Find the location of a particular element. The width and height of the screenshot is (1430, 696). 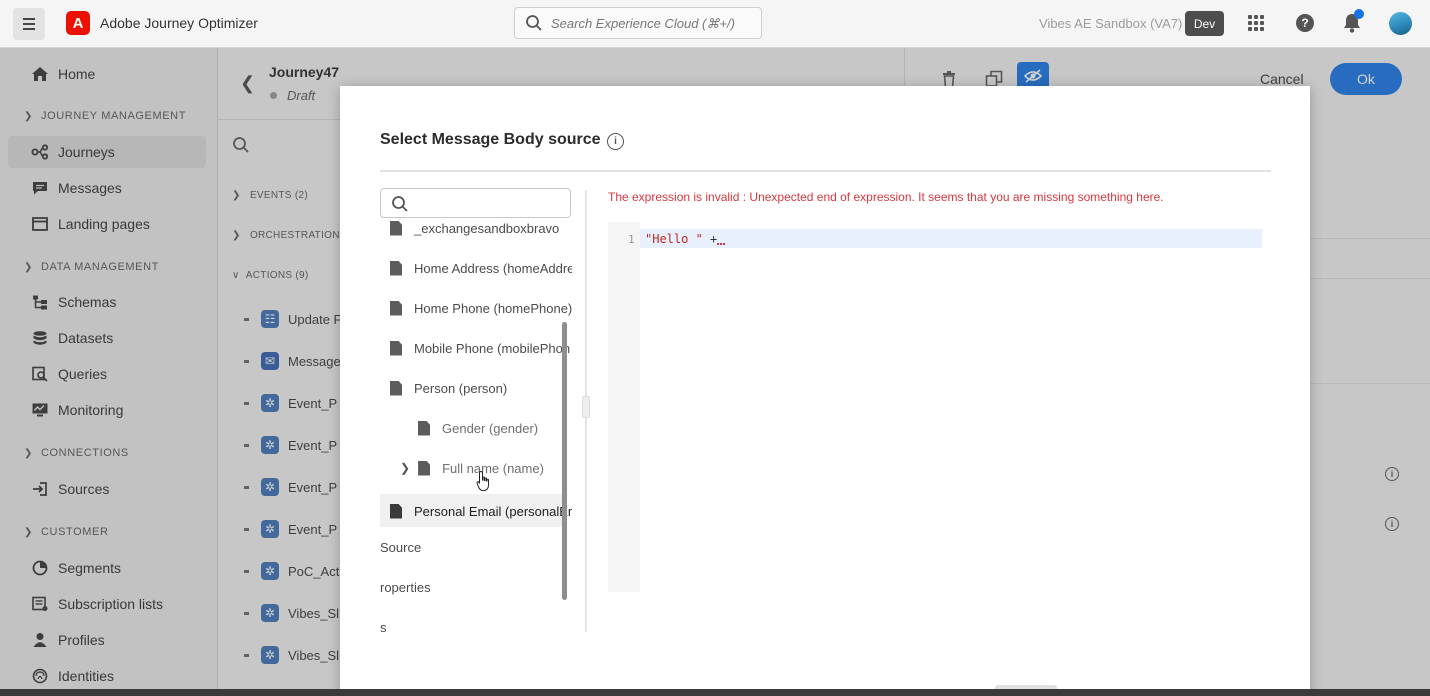

syntax-error-marker is located at coordinates (721, 241).